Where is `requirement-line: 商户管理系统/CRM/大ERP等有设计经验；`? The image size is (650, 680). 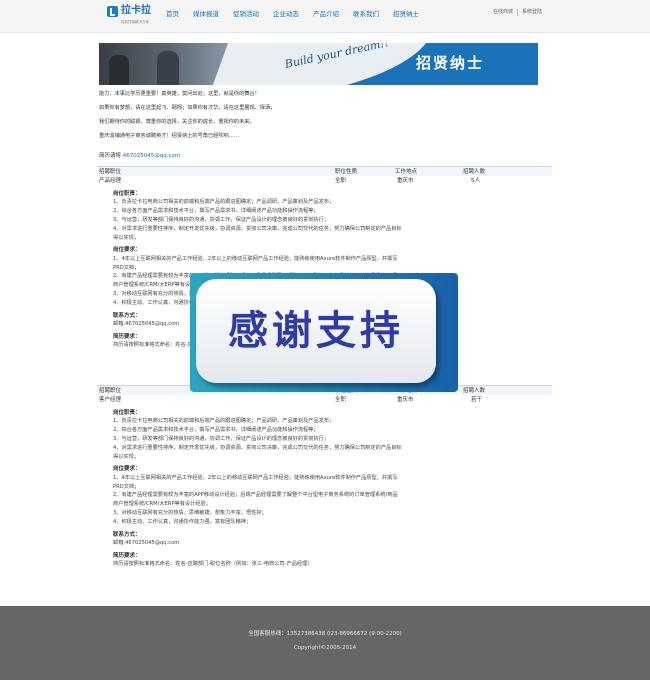
requirement-line: 商户管理系统/CRM/大ERP等有设计经验； is located at coordinates (162, 504).